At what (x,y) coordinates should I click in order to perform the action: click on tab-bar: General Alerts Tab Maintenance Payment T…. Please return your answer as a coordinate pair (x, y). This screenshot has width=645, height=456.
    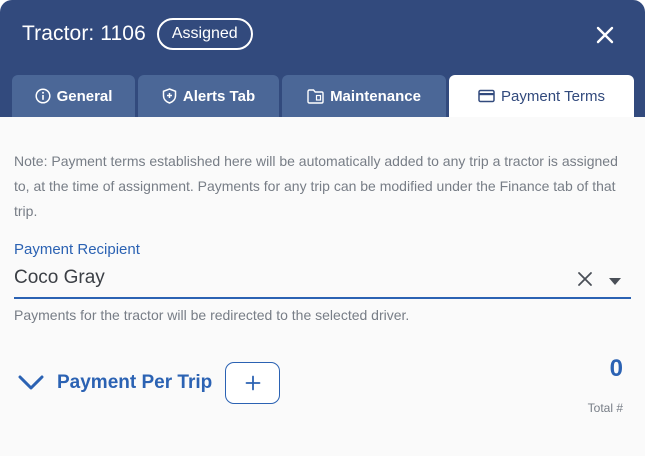
    Looking at the image, I should click on (324, 96).